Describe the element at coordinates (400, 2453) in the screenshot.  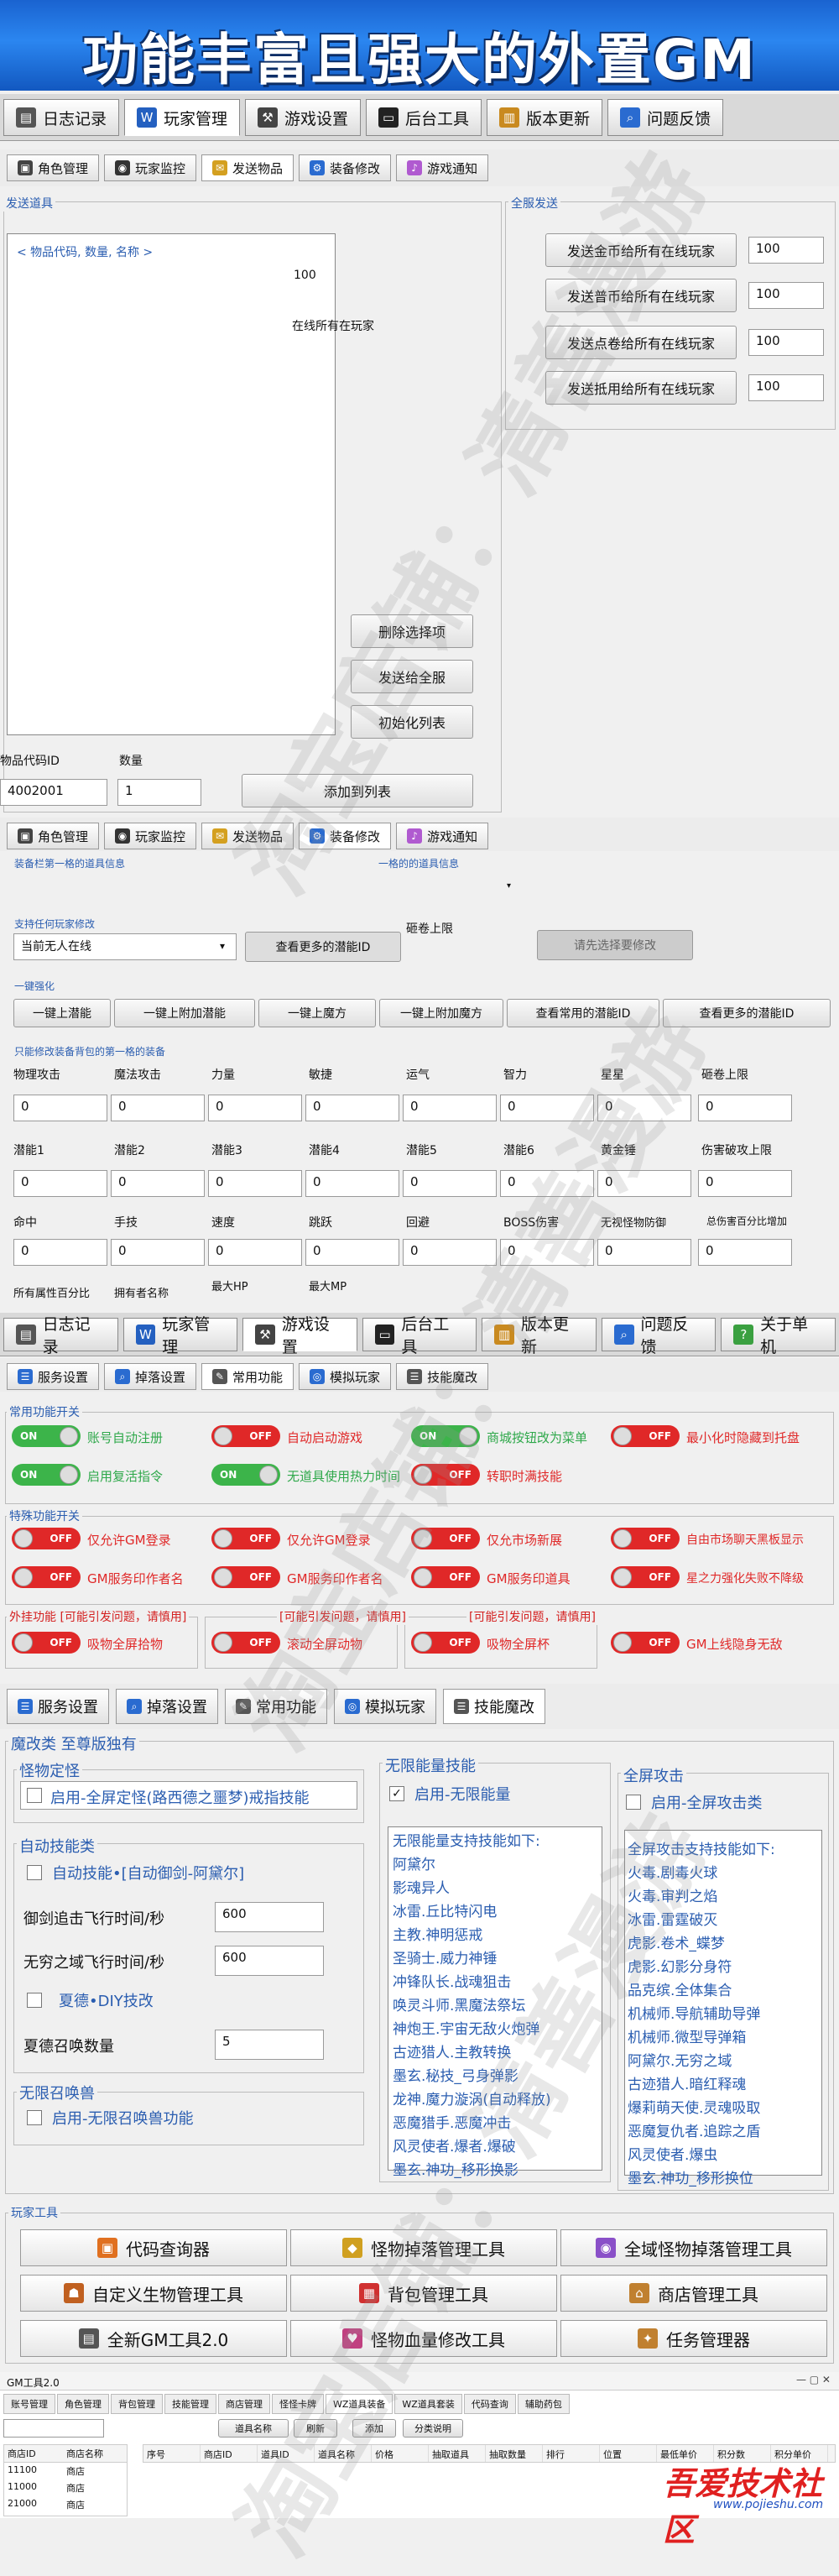
I see `column-header: 价格` at that location.